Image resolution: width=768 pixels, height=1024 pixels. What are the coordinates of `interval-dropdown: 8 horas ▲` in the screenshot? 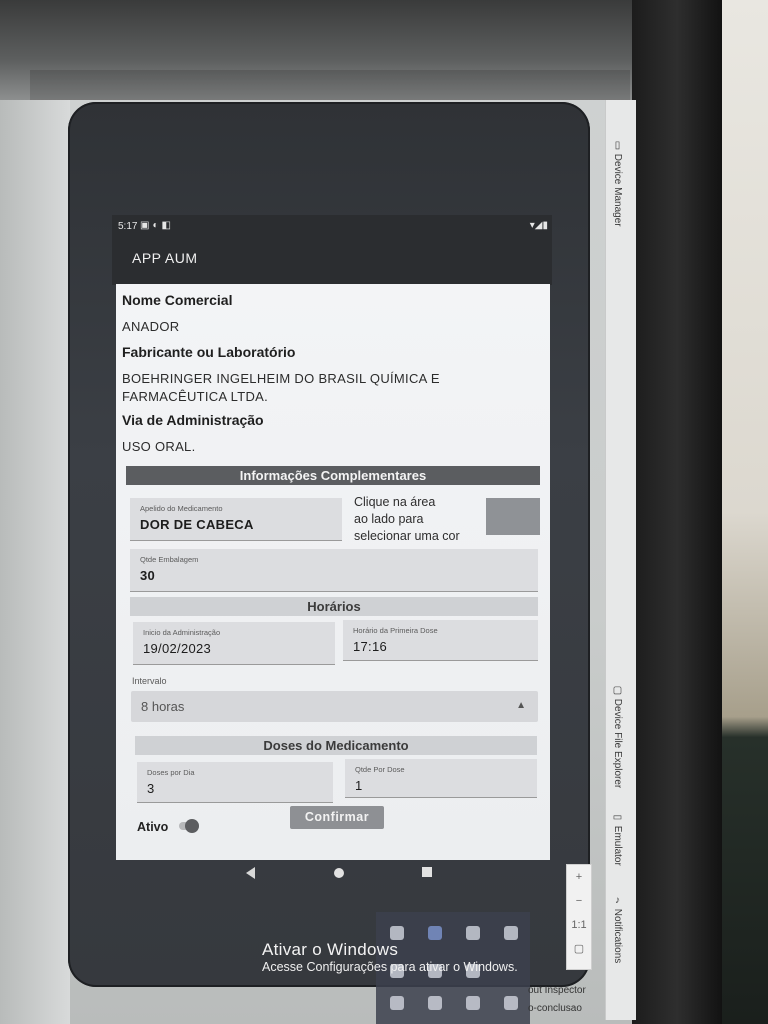 It's located at (334, 706).